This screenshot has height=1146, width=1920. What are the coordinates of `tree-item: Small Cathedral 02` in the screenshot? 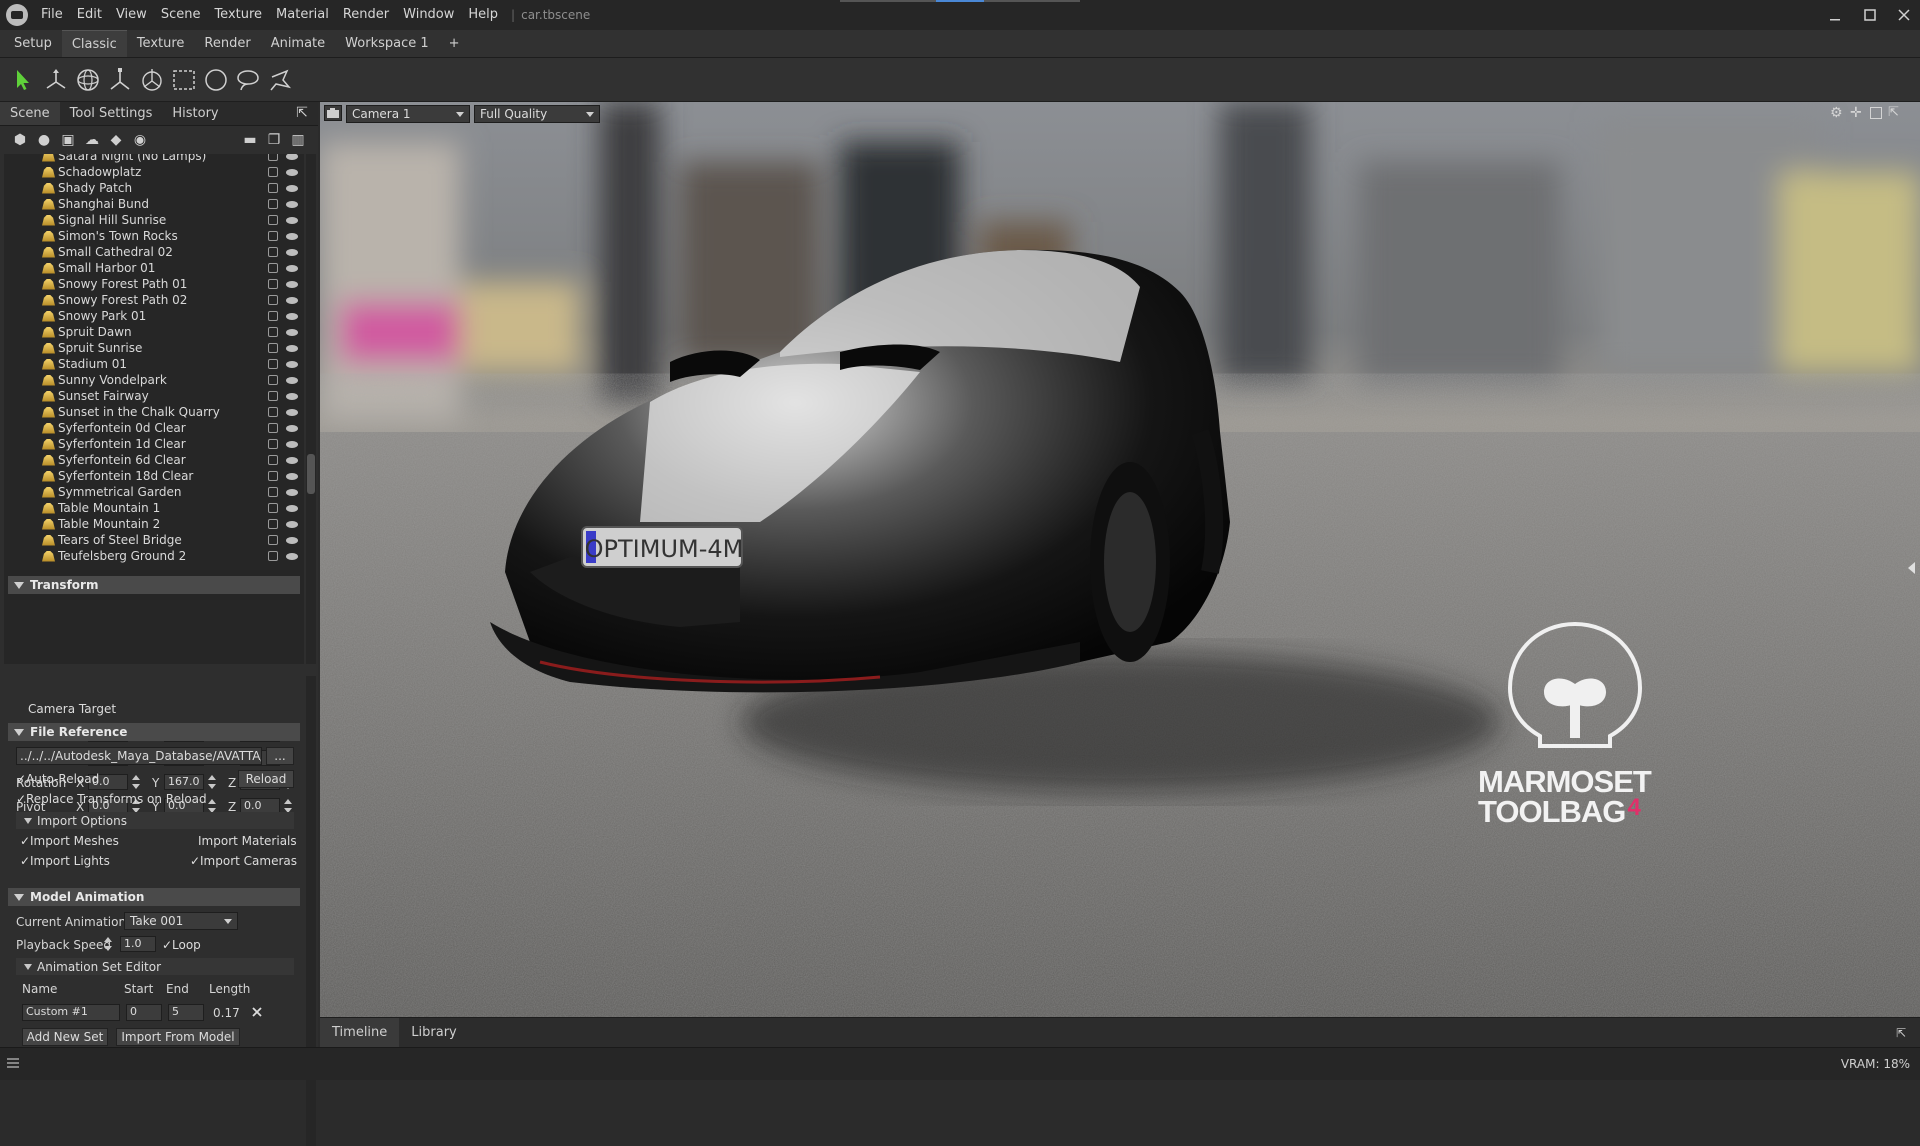 It's located at (154, 252).